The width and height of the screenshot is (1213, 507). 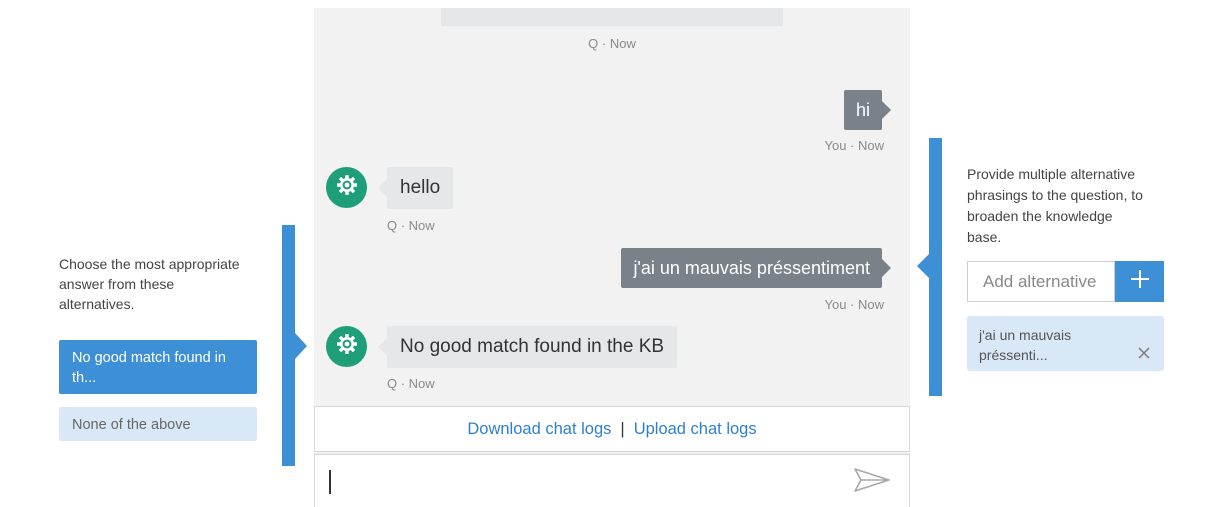 I want to click on chat-input, so click(x=612, y=480).